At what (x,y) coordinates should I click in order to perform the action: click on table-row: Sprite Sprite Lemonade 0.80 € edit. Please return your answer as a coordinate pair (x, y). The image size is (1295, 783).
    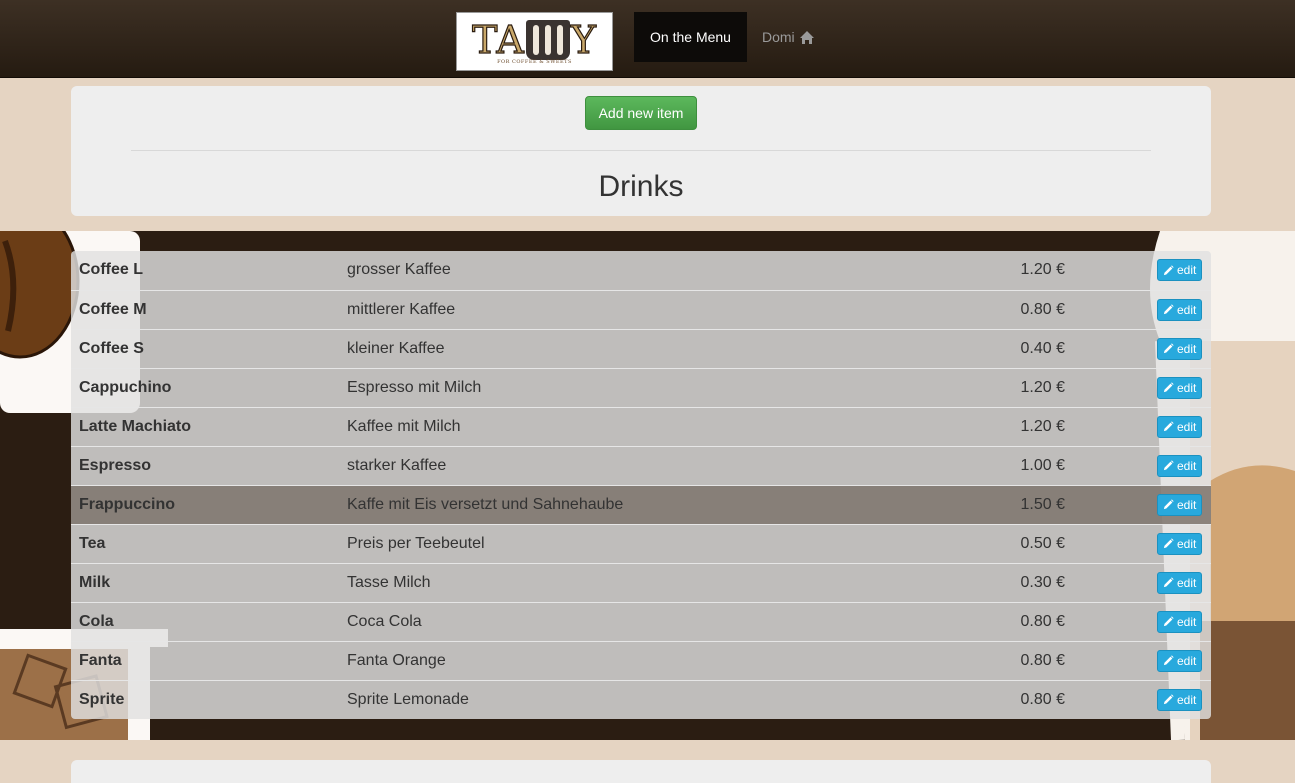
    Looking at the image, I should click on (641, 699).